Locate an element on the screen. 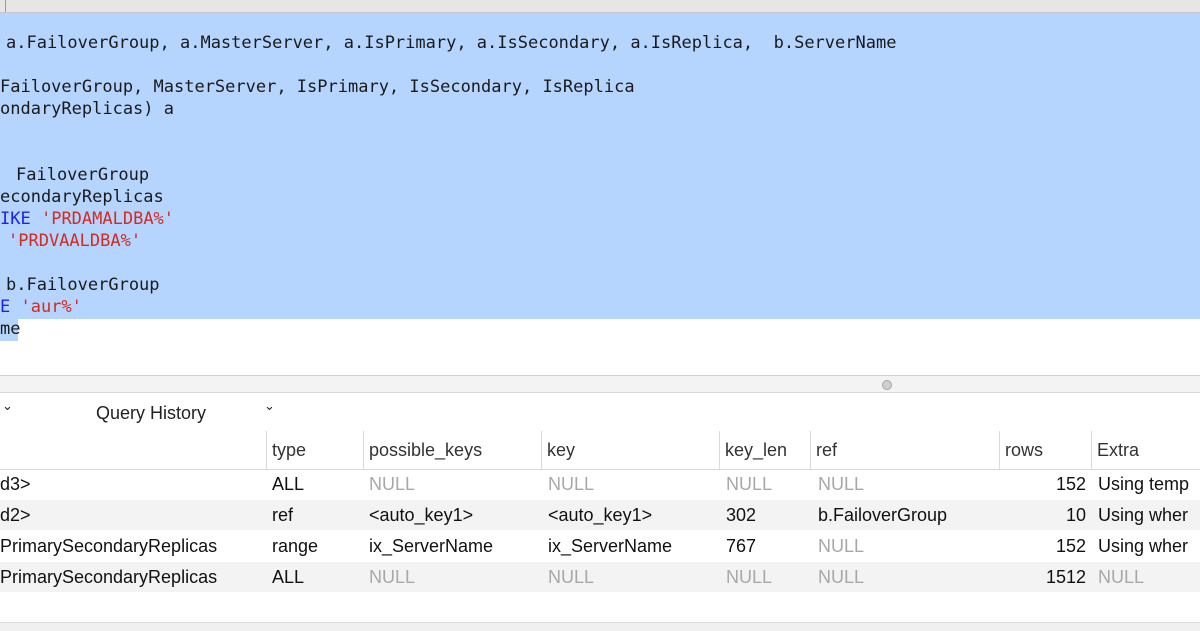 The width and height of the screenshot is (1200, 631). code-line-13: E 'aur%' is located at coordinates (41, 307).